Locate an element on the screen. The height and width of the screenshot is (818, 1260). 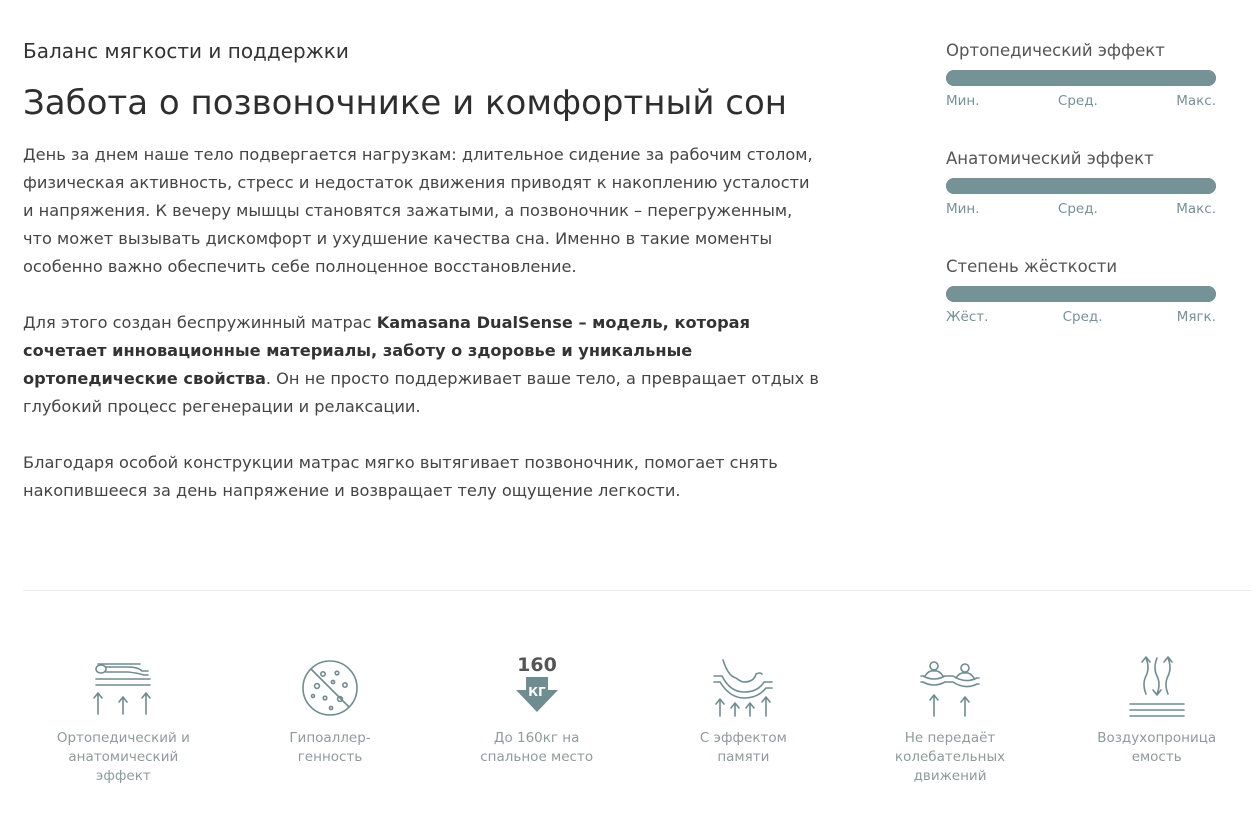
firmness-scale: Степень жёсткости Жёст. Сред. Мягк. is located at coordinates (1081, 290).